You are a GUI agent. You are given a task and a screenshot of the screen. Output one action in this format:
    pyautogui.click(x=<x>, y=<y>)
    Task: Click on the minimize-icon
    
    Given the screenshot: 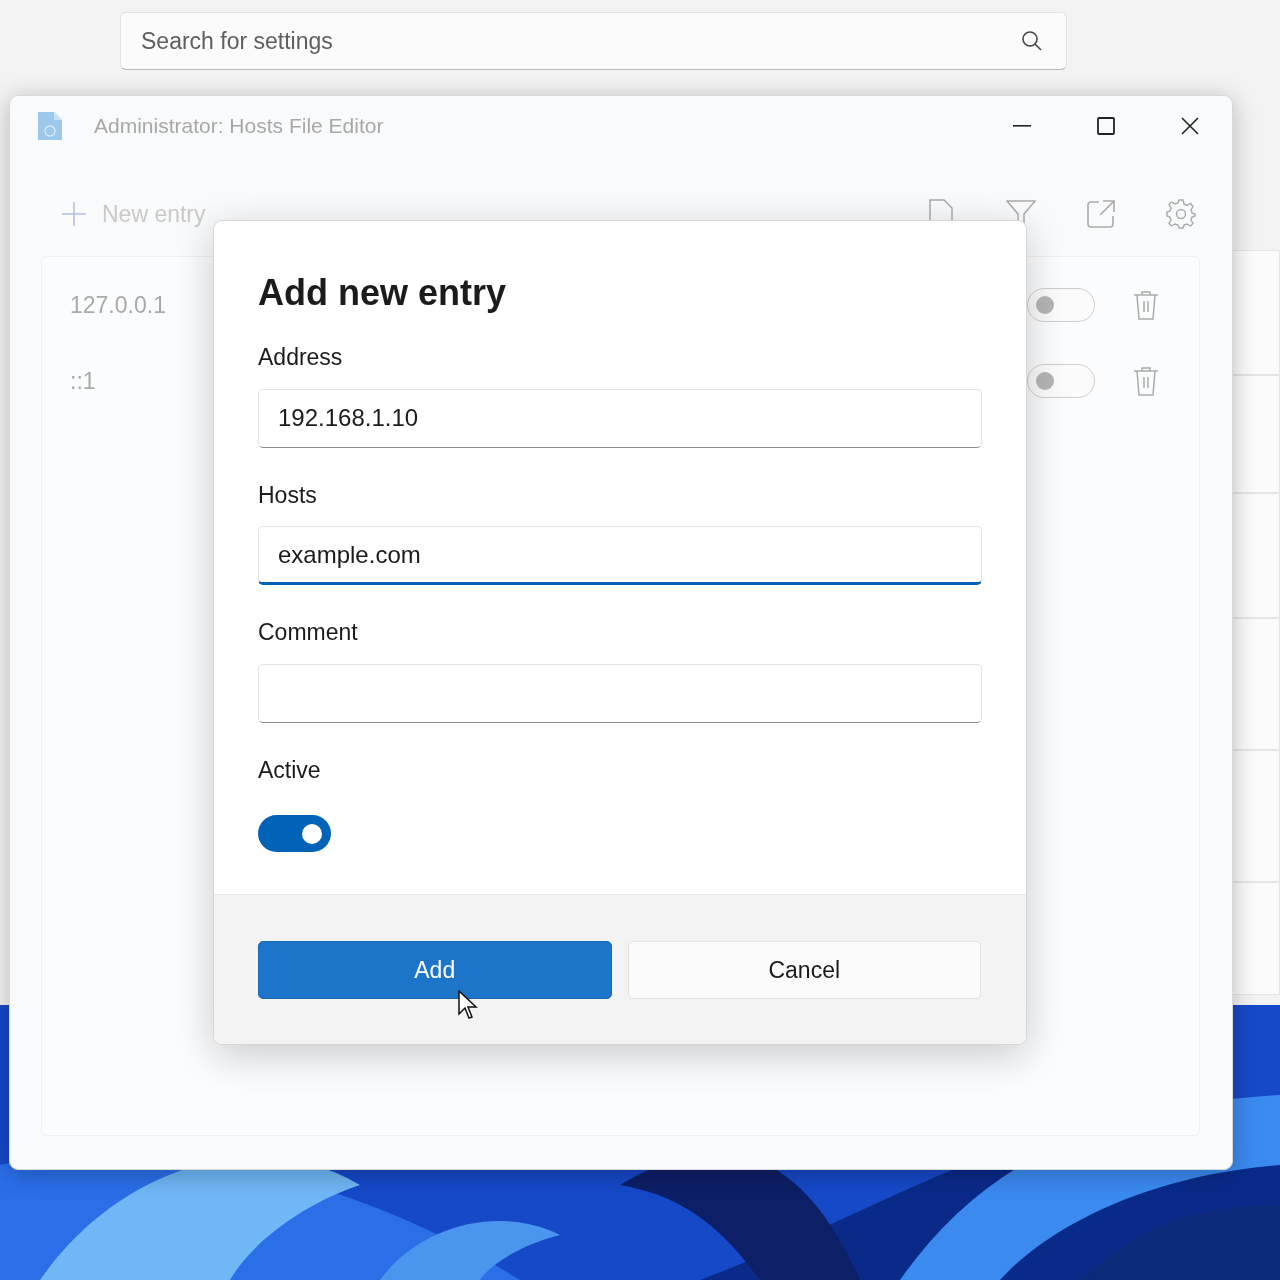 What is the action you would take?
    pyautogui.click(x=1022, y=126)
    